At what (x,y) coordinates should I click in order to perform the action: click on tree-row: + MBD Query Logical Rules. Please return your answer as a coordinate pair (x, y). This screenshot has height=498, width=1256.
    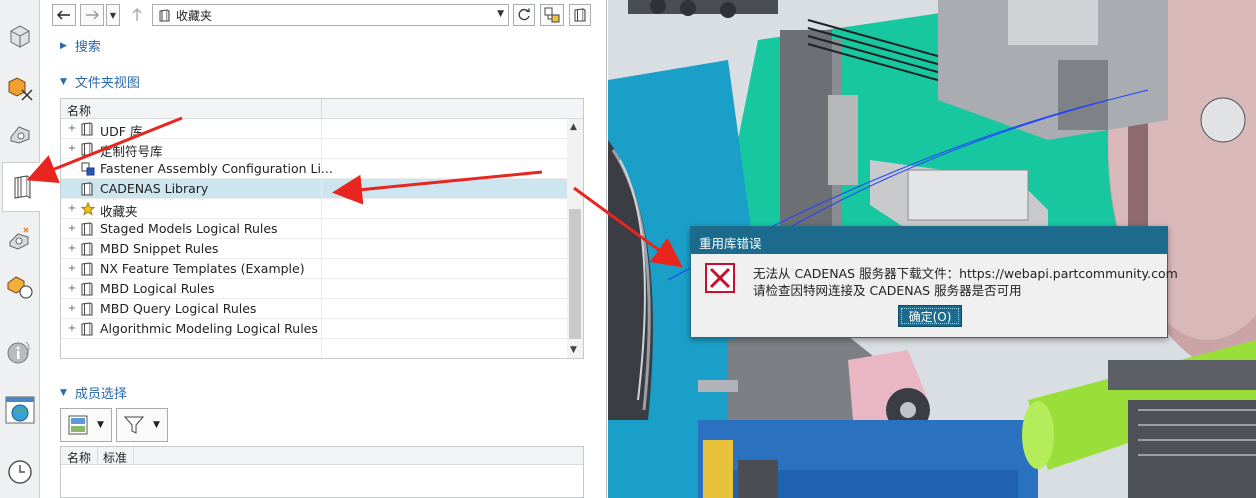
    Looking at the image, I should click on (314, 309).